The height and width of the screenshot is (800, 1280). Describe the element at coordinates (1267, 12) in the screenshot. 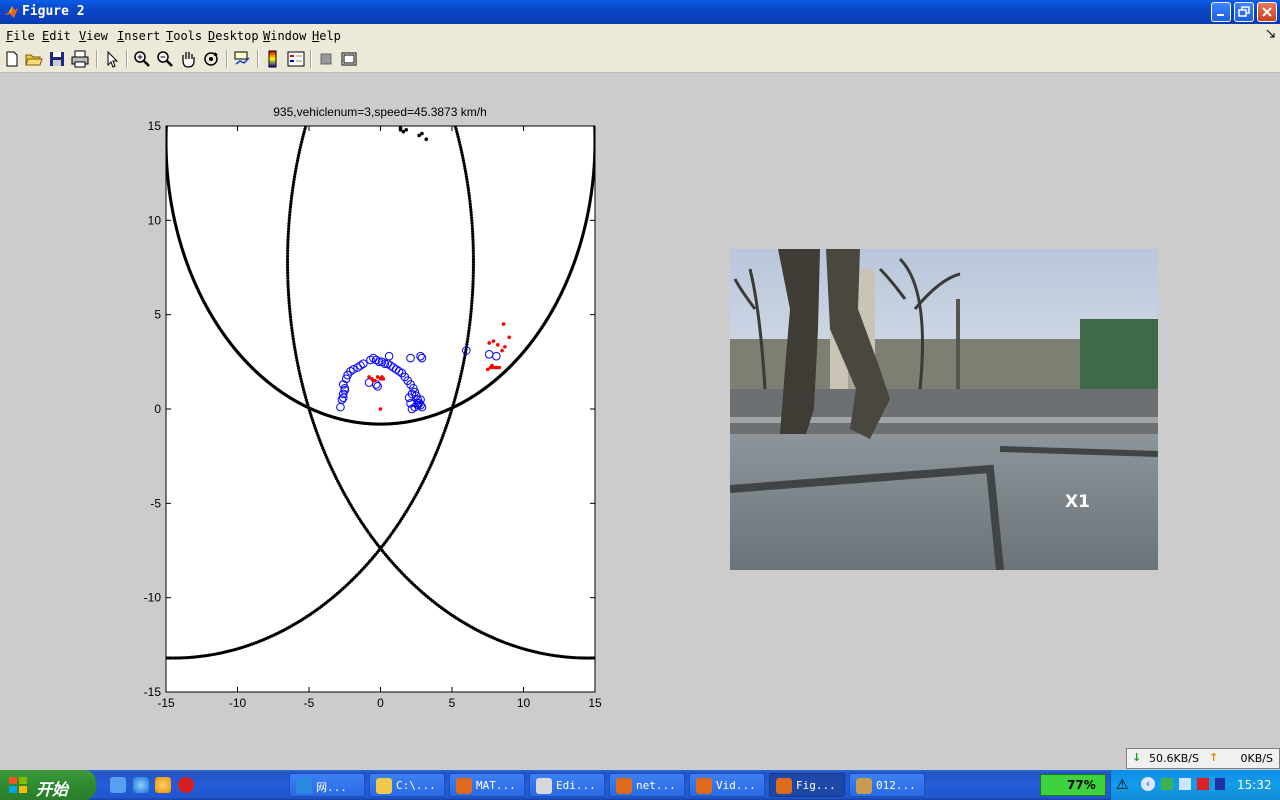

I see `close-button` at that location.